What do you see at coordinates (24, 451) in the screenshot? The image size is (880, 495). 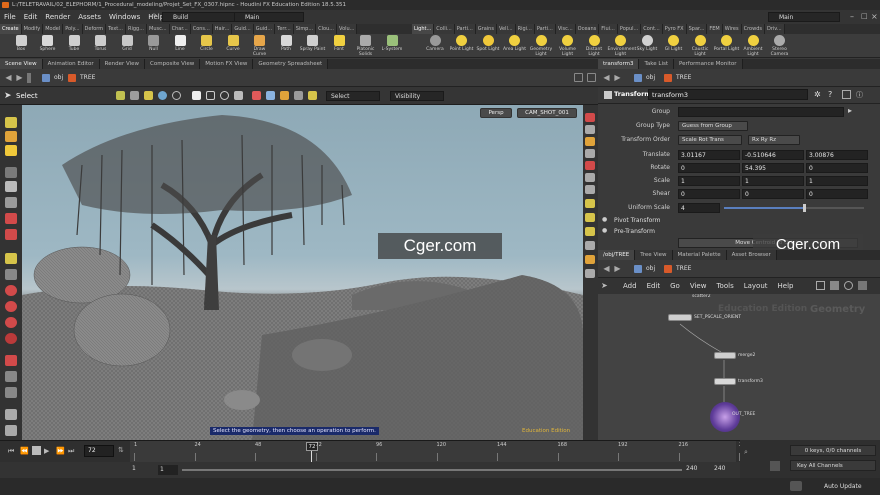 I see `step-back-icon: ⏪` at bounding box center [24, 451].